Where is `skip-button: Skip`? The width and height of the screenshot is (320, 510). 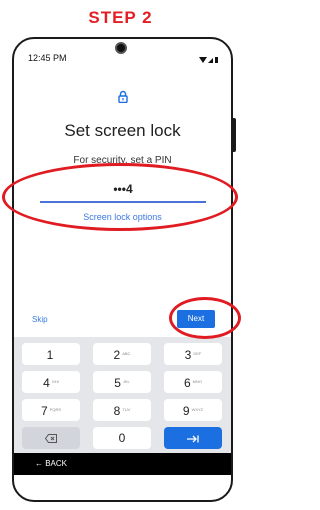
skip-button: Skip is located at coordinates (40, 319).